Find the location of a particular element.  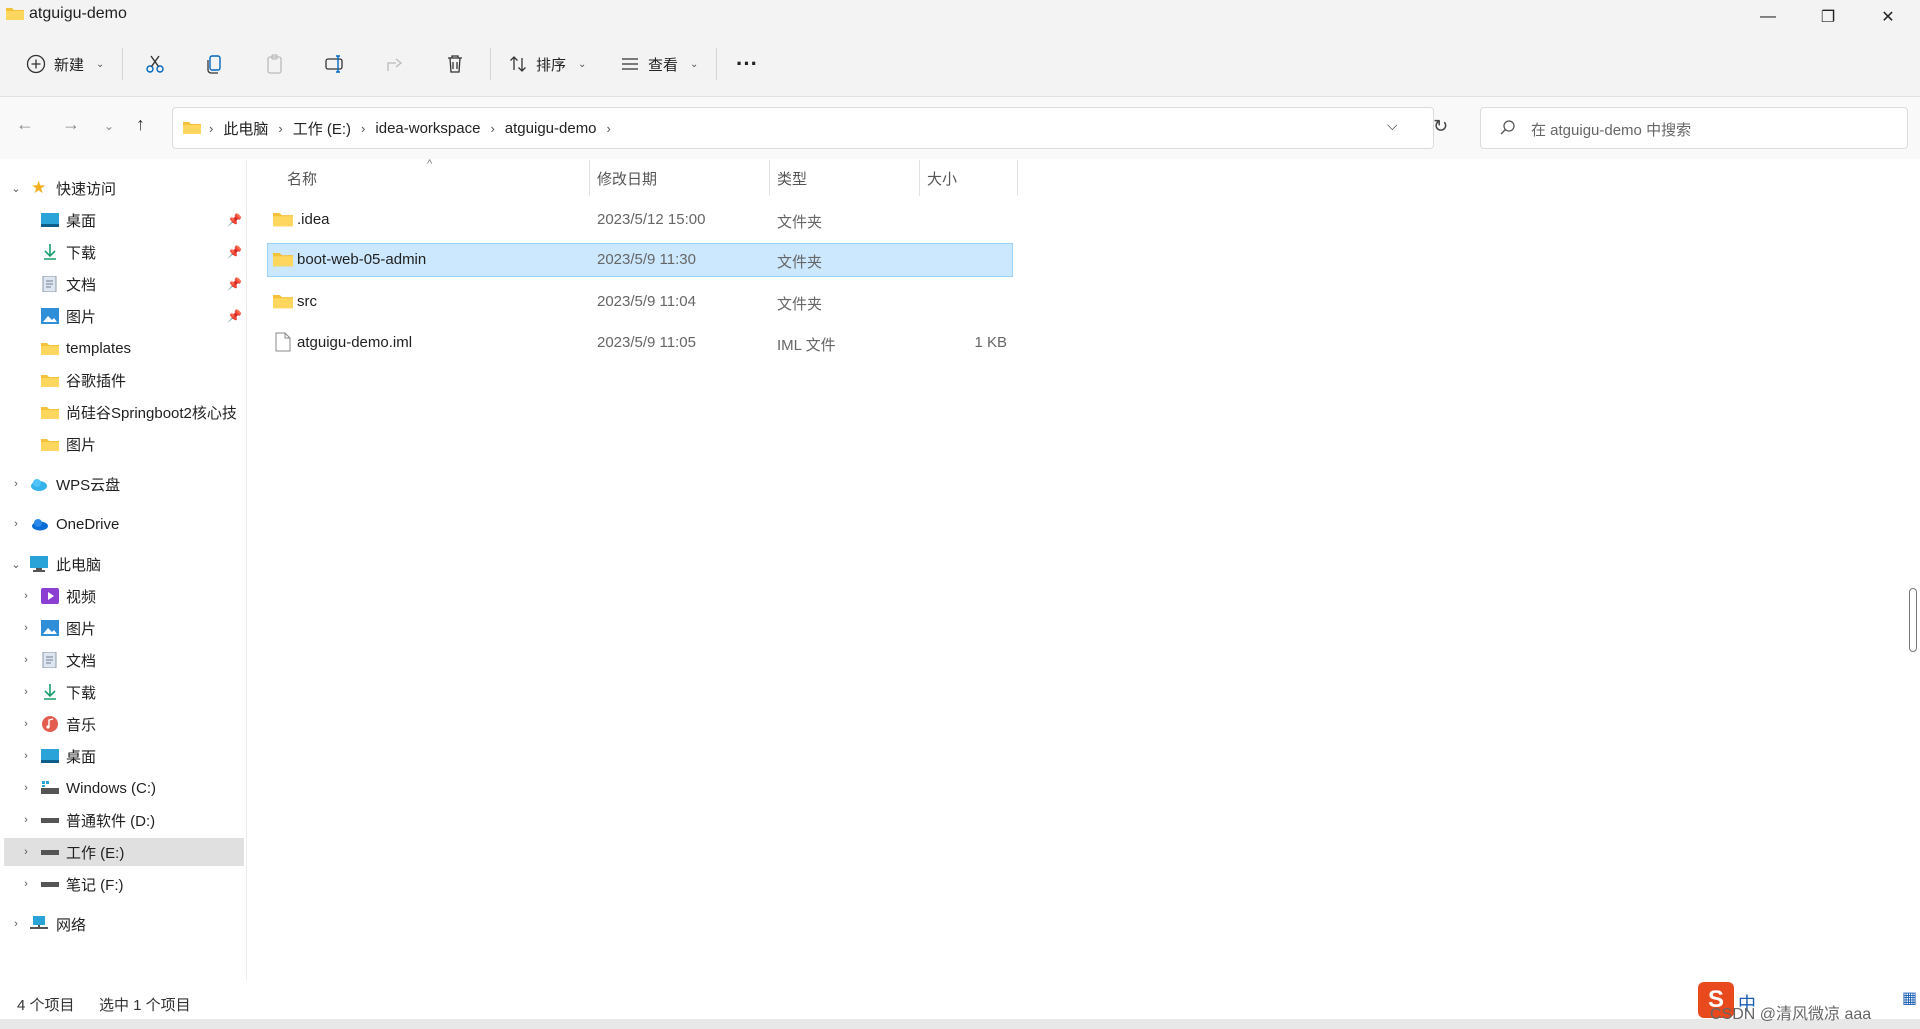

sidebar-item-desktop: 桌面 📌 is located at coordinates (123, 220).